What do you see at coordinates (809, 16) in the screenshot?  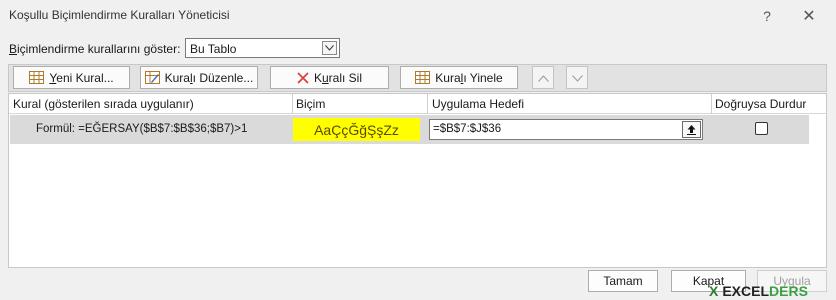 I see `close-window-button: ✕` at bounding box center [809, 16].